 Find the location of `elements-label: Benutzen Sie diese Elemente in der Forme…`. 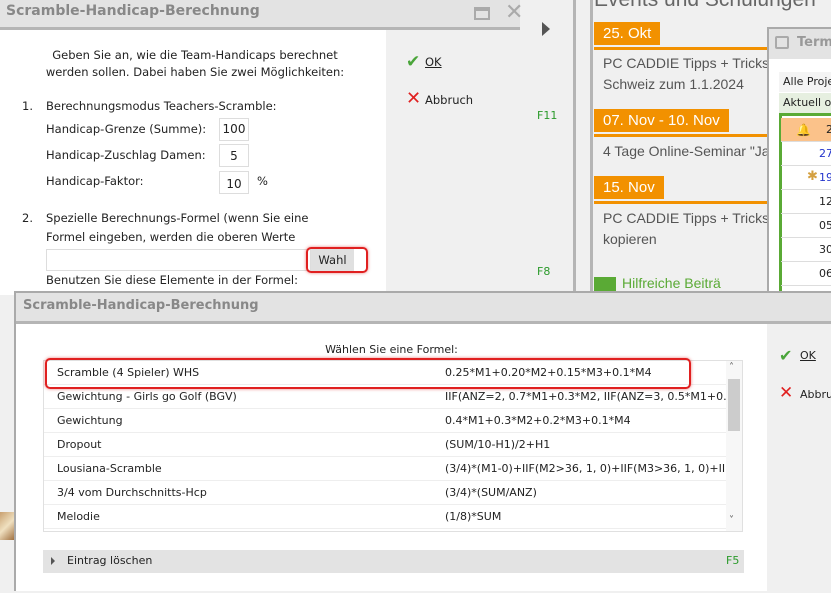

elements-label: Benutzen Sie diese Elemente in der Forme… is located at coordinates (172, 280).